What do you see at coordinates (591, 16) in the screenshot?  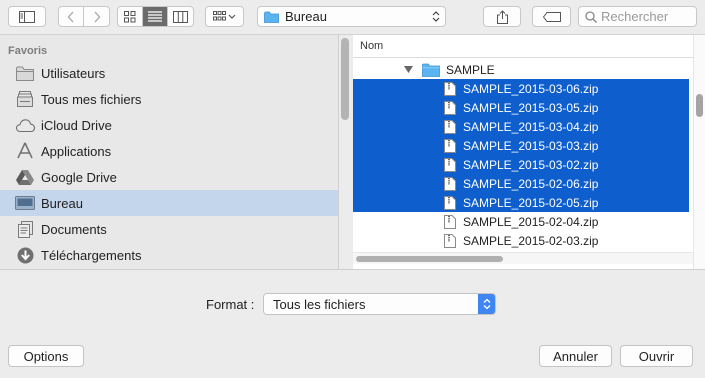 I see `search-icon` at bounding box center [591, 16].